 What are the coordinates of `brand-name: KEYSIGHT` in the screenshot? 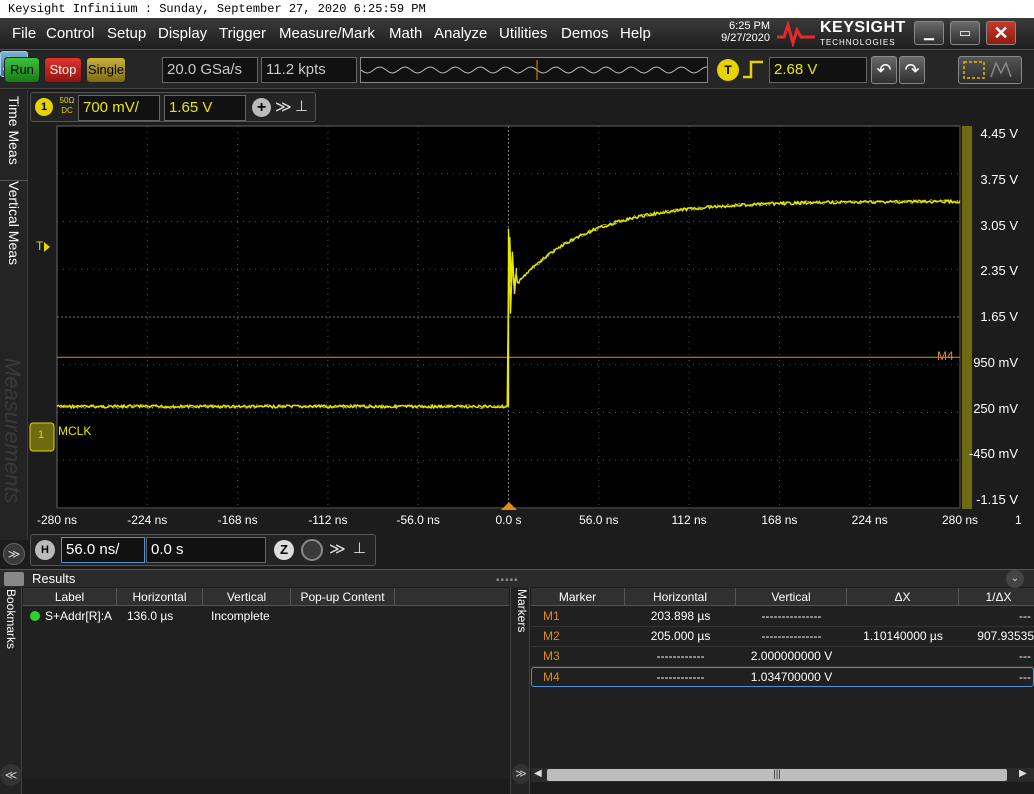 It's located at (863, 27).